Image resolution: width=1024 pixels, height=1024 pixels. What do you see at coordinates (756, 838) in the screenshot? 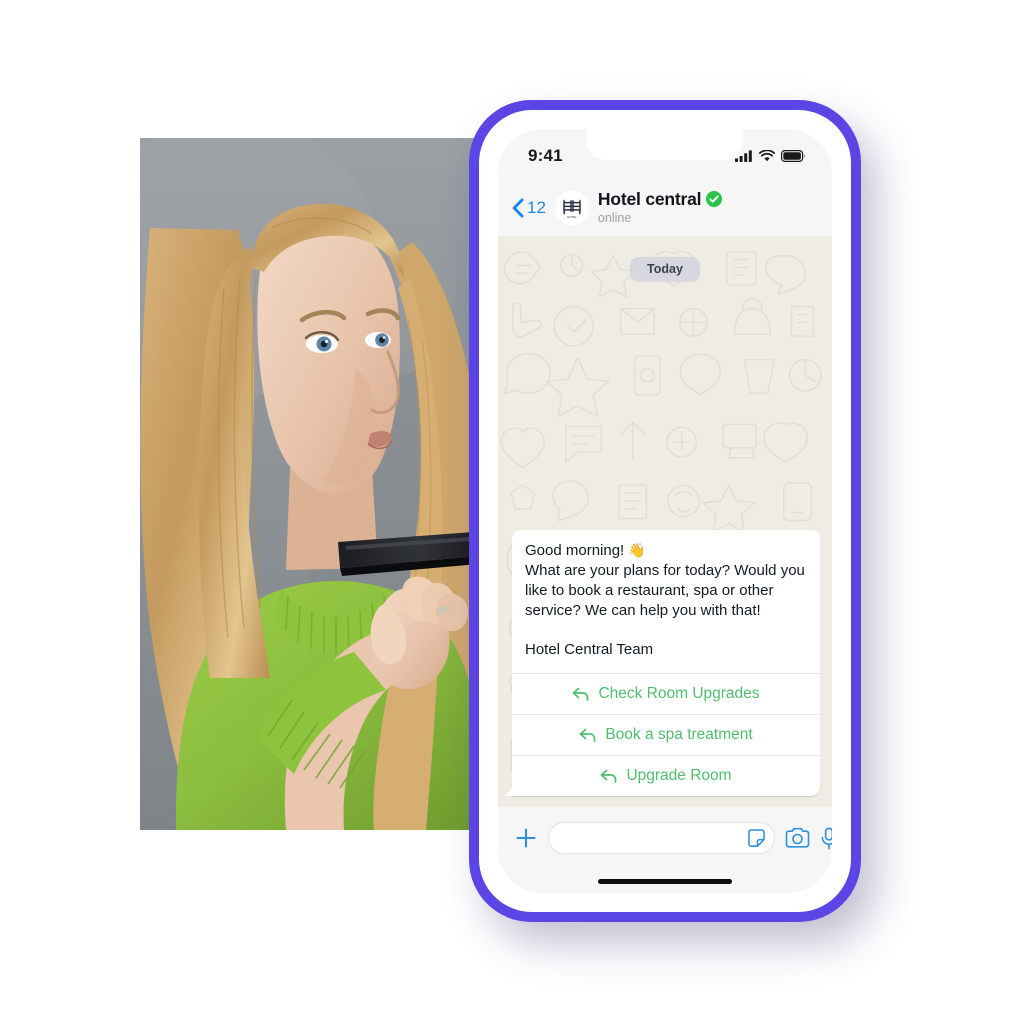
I see `sticker-icon` at bounding box center [756, 838].